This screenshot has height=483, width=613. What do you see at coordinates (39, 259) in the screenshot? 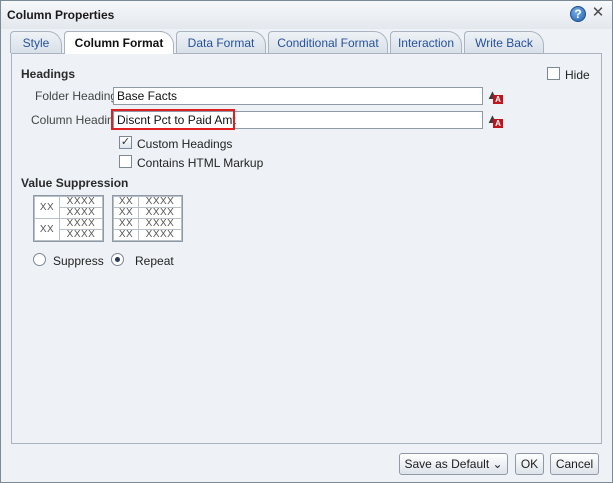
I see `suppress-radio` at bounding box center [39, 259].